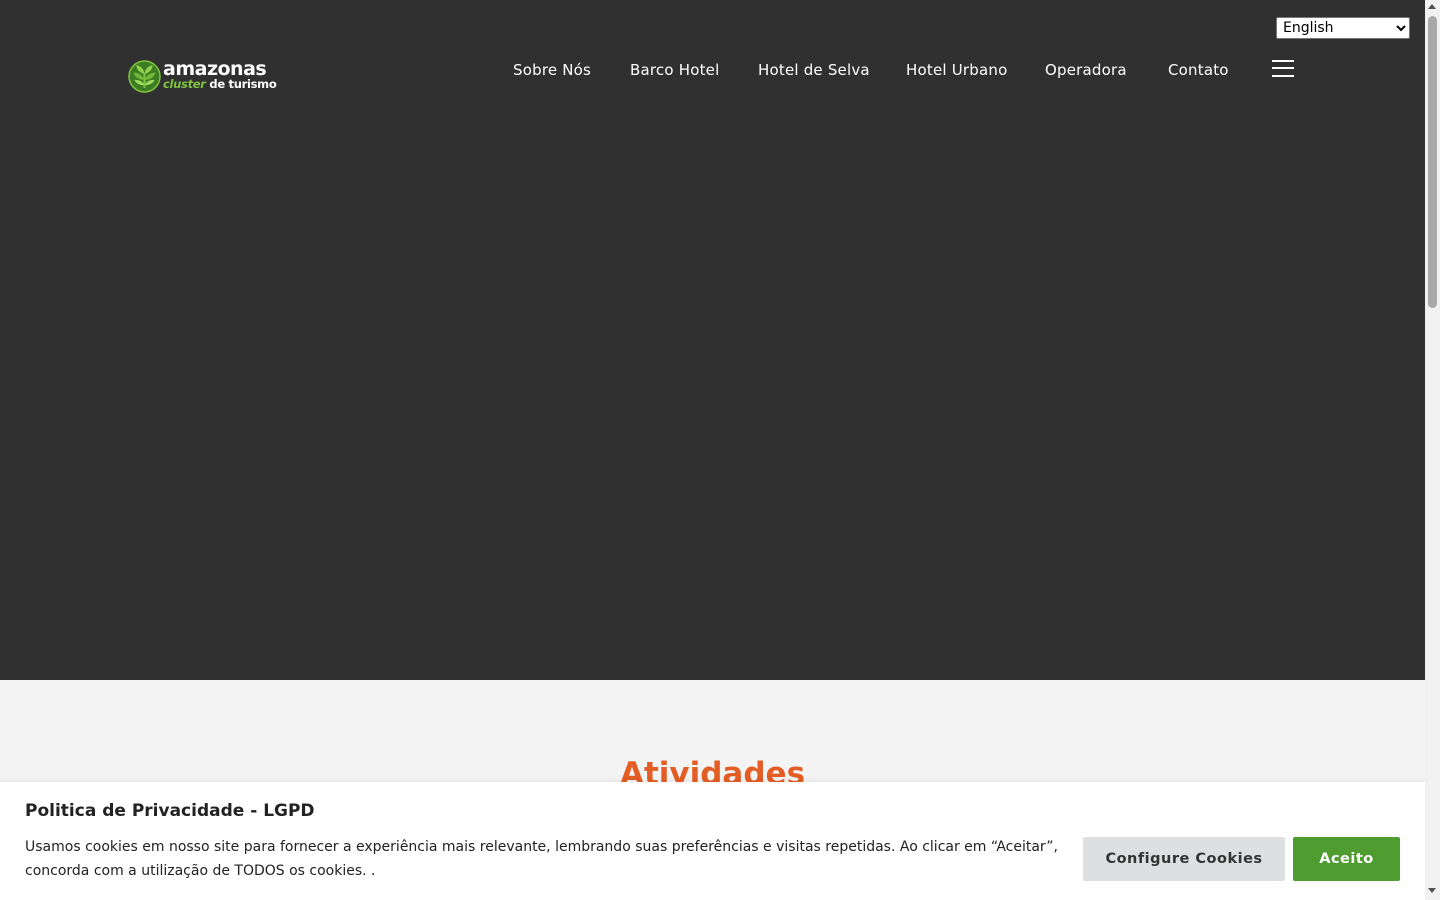 This screenshot has height=900, width=1440. I want to click on page-scrollbar, so click(1432, 450).